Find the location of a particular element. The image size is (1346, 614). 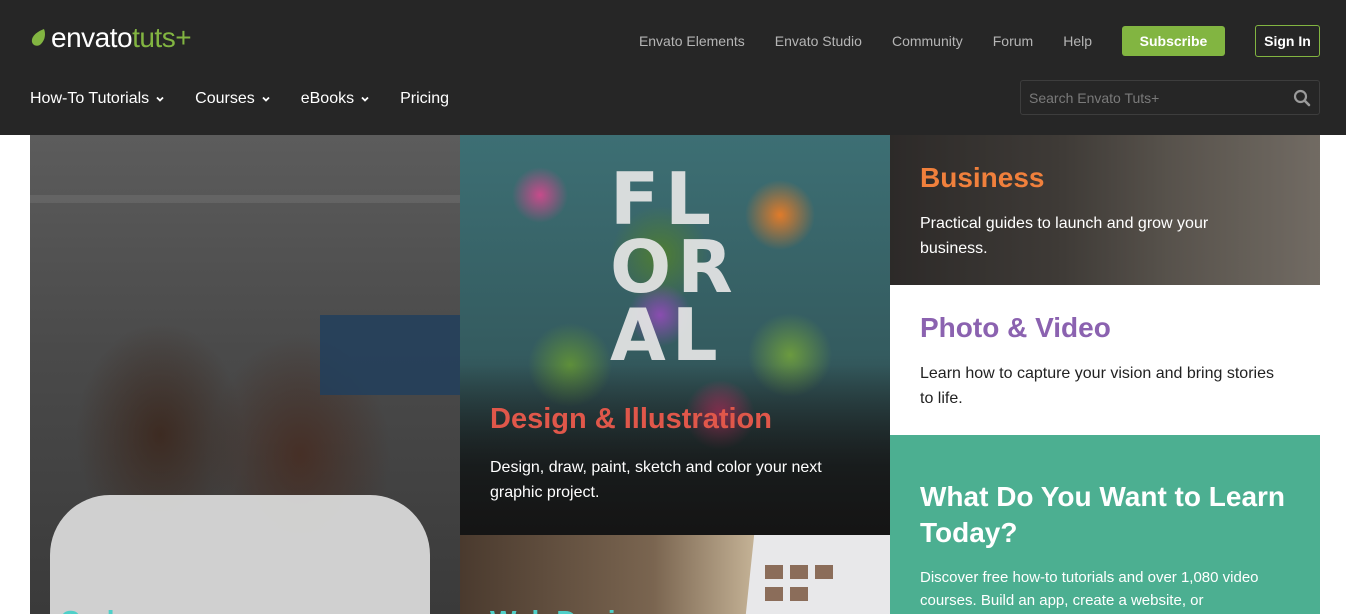

tile-photo-title: Photo & Video is located at coordinates (1015, 328).